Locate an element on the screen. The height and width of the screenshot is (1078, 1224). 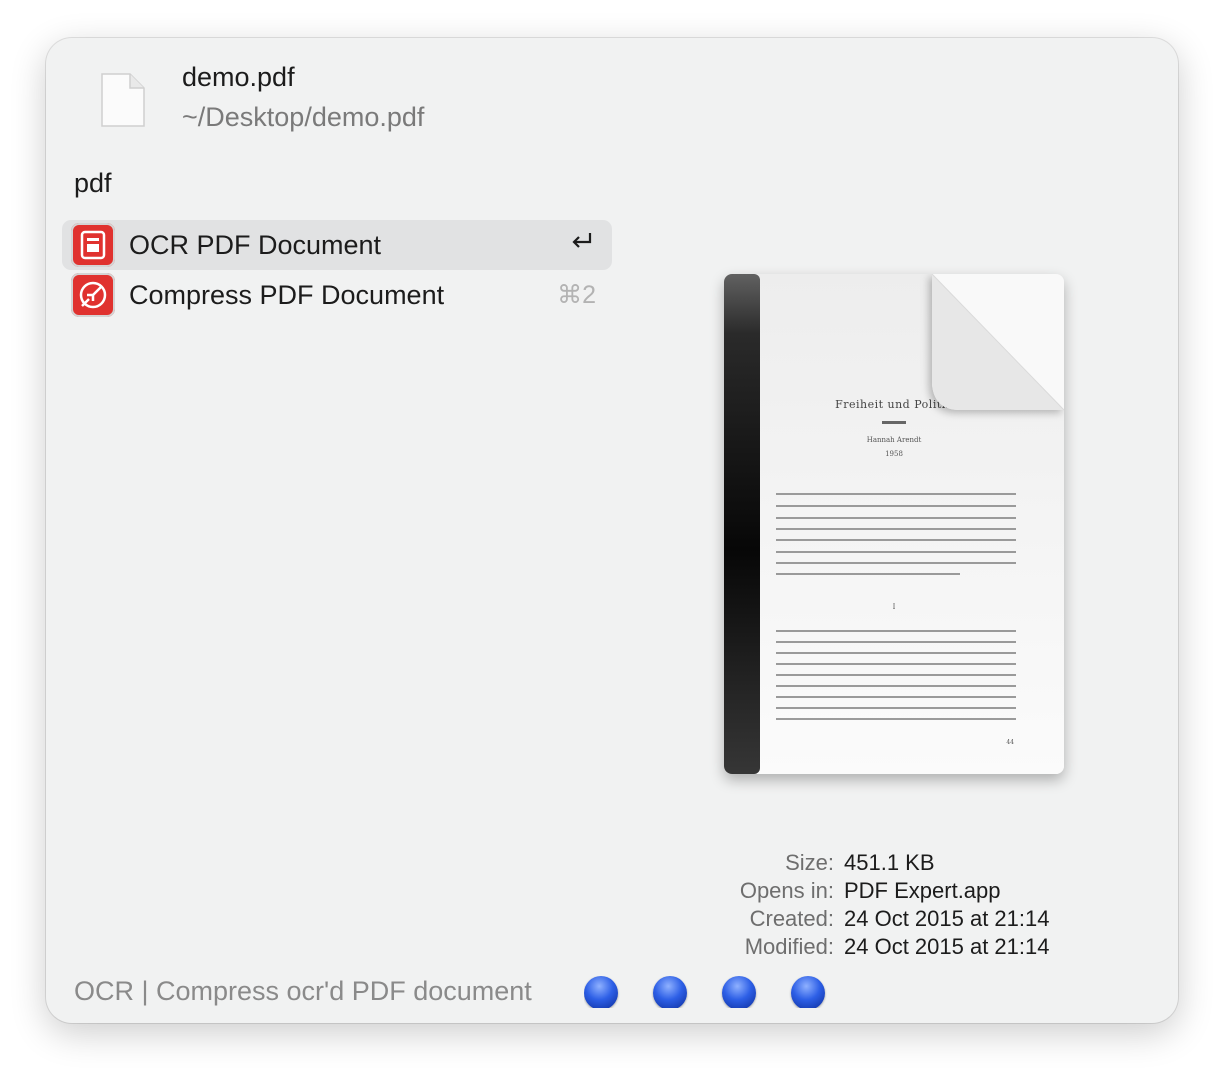
opens-in-label: Opens in: is located at coordinates (786, 890).